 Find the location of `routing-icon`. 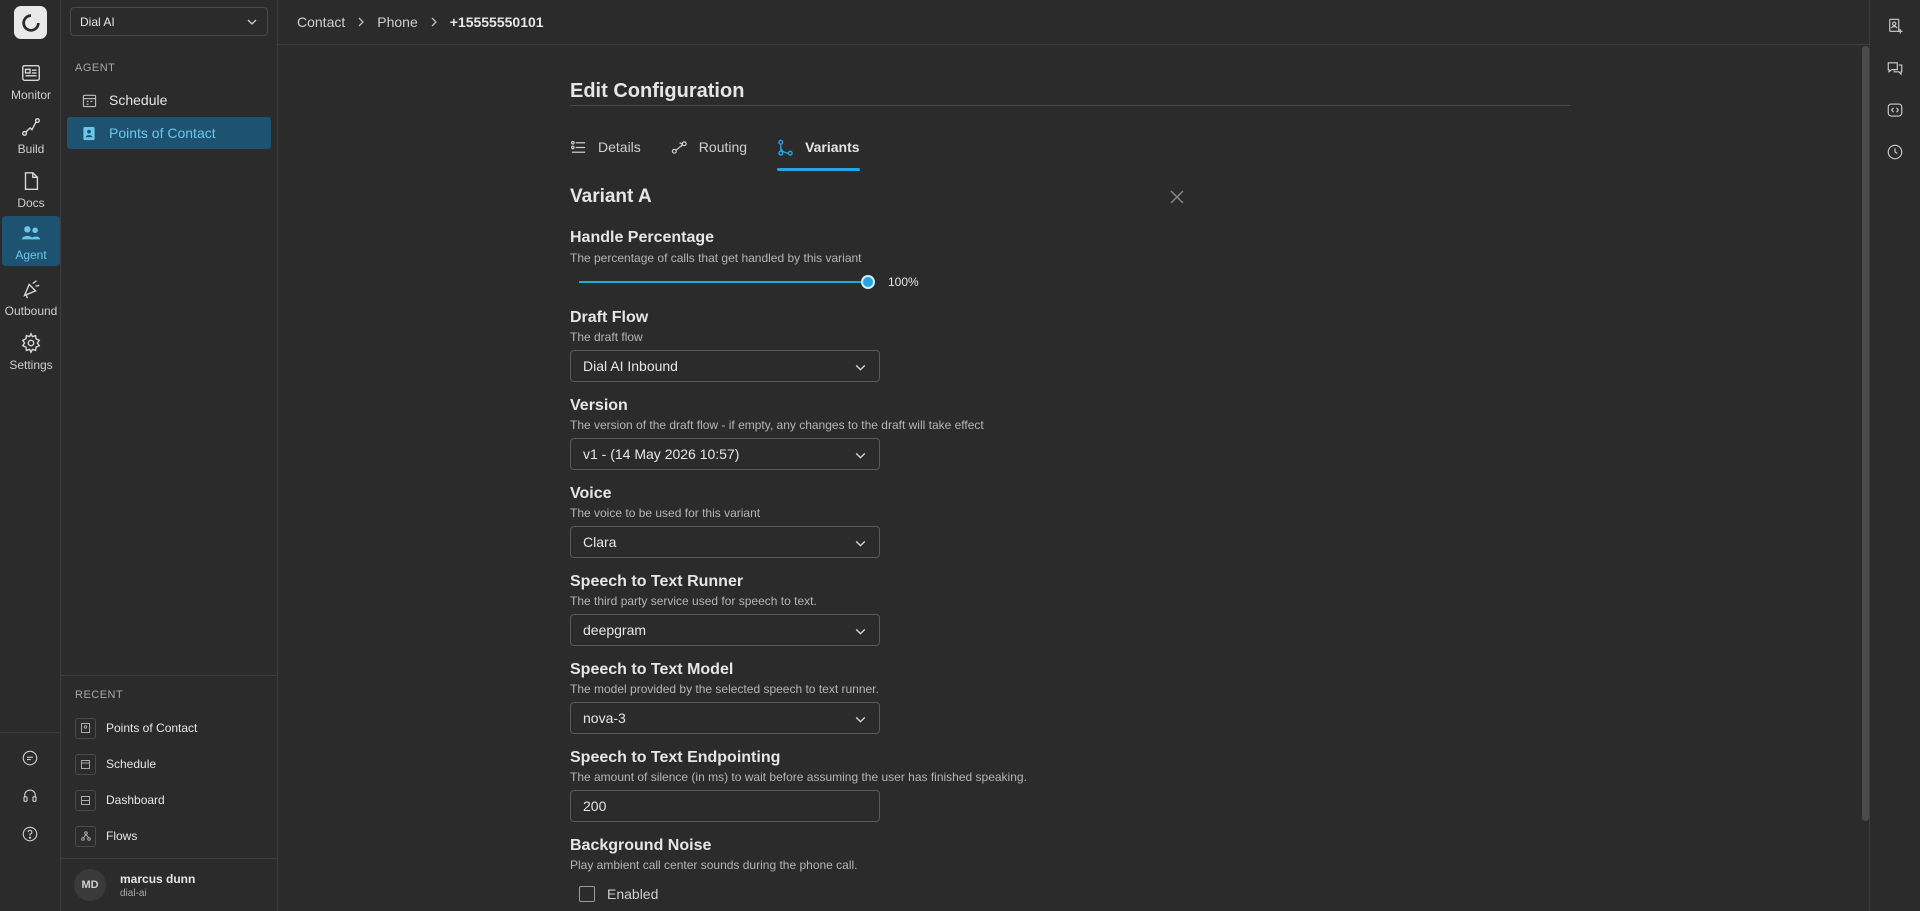

routing-icon is located at coordinates (679, 147).